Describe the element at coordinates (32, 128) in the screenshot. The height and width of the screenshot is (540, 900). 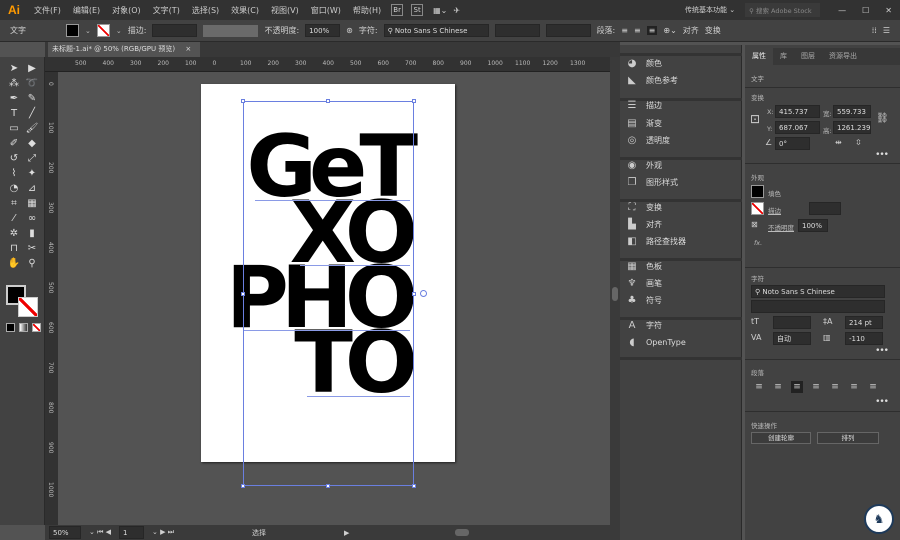
I see `paintbrush-icon: 🖌` at that location.